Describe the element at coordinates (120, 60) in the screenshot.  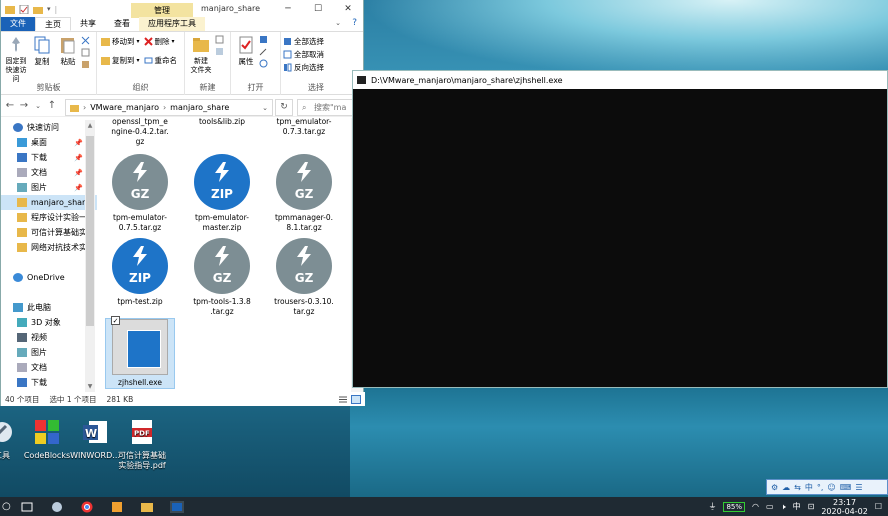
I see `copy-to-button: 复制到 ▾` at that location.